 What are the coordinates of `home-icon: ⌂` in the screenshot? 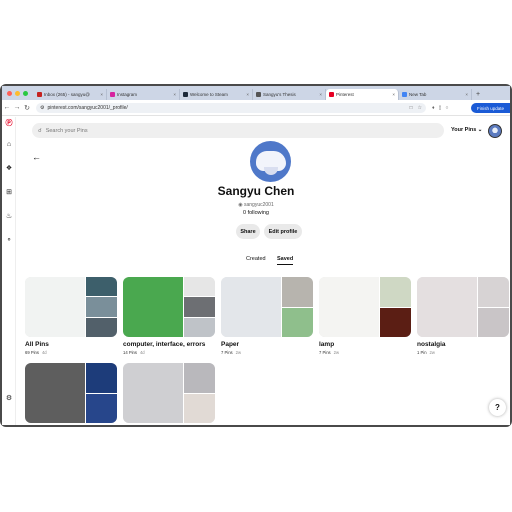 It's located at (9, 145).